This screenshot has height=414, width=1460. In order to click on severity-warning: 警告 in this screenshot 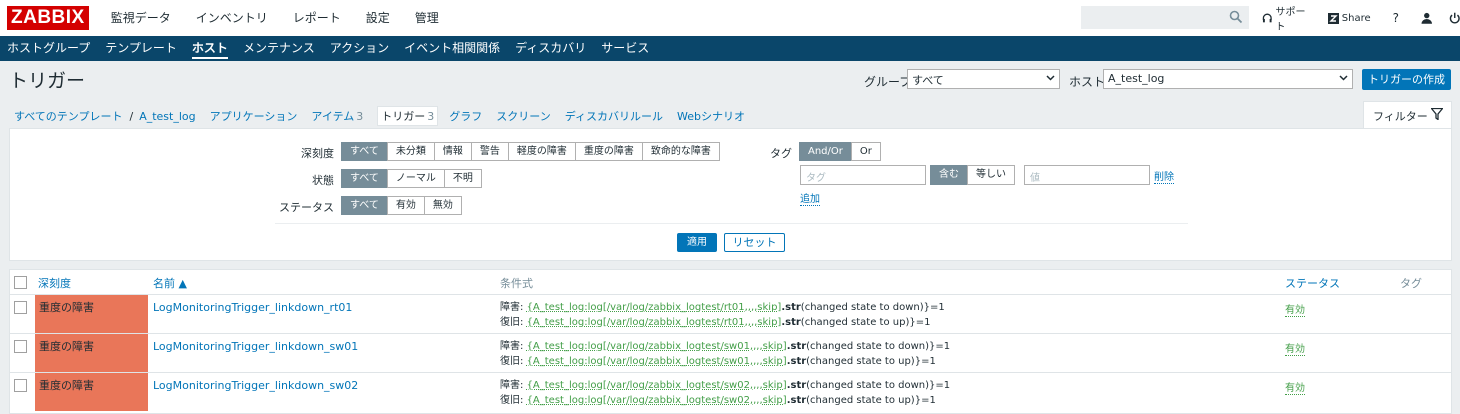, I will do `click(489, 151)`.